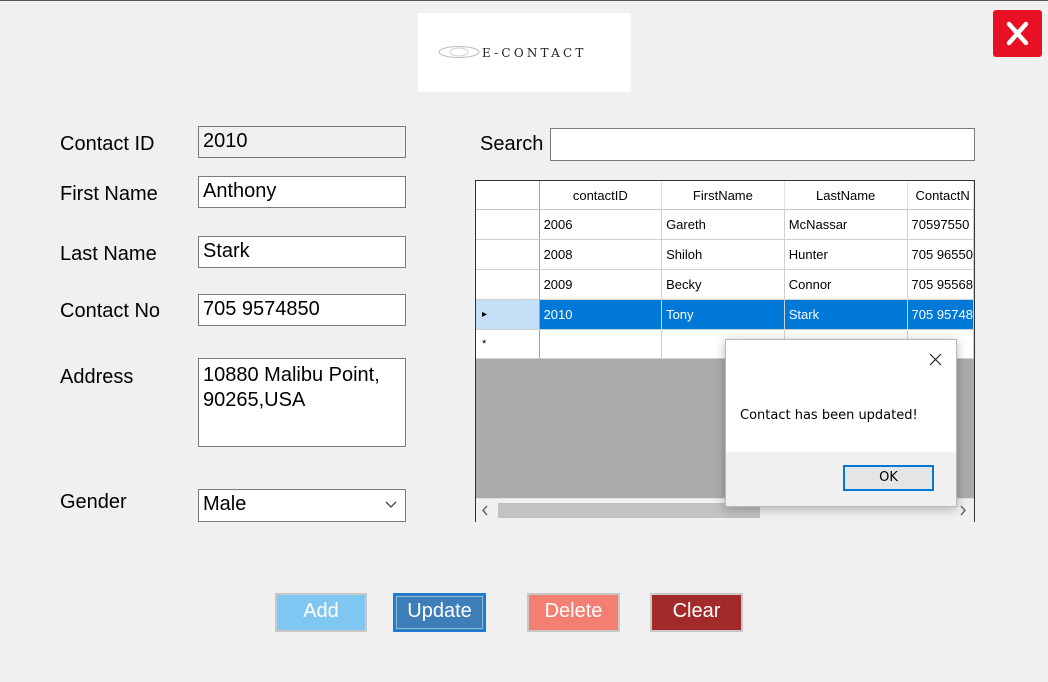 This screenshot has height=682, width=1048. I want to click on contact-no-field: 705 9574850, so click(302, 310).